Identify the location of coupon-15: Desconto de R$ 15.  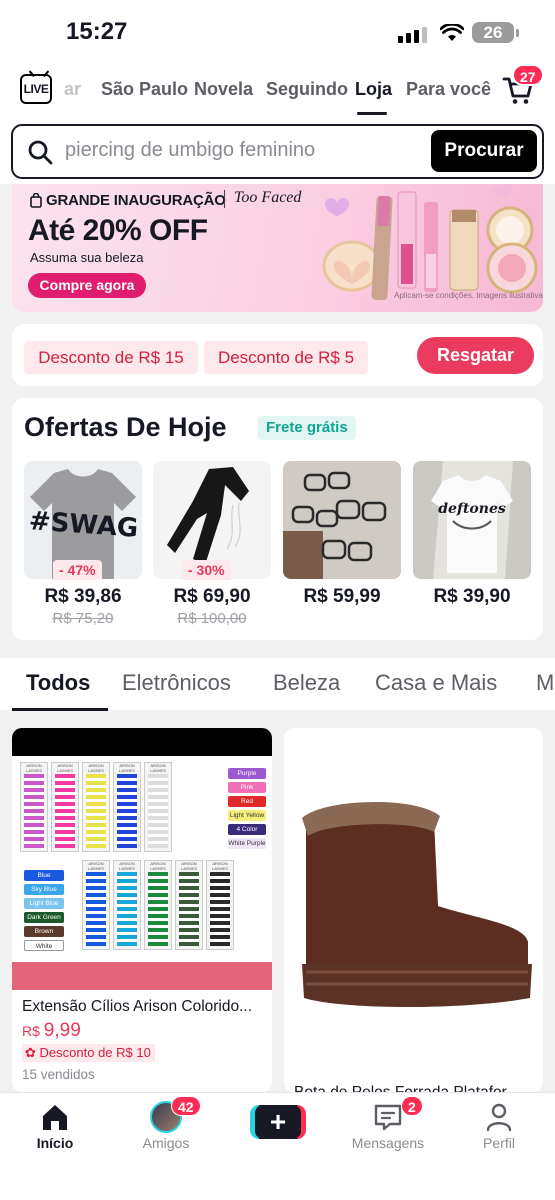
(111, 357).